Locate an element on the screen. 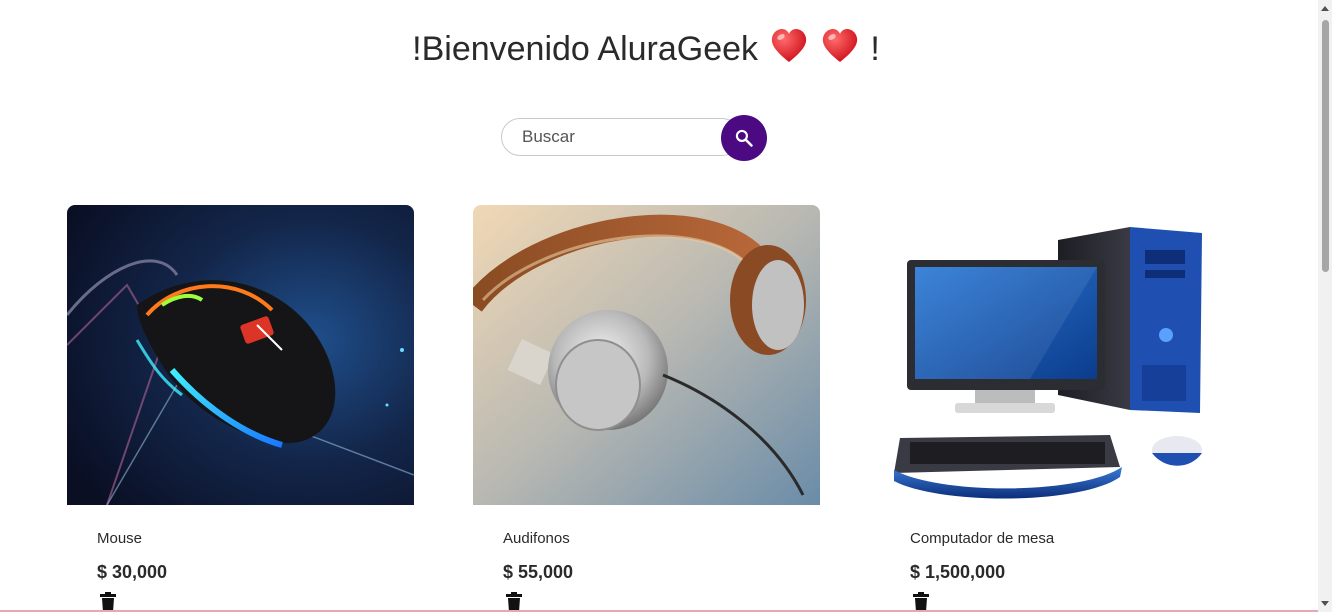 The height and width of the screenshot is (612, 1332). page-title: !Bienvenido AluraGeek ! is located at coordinates (646, 48).